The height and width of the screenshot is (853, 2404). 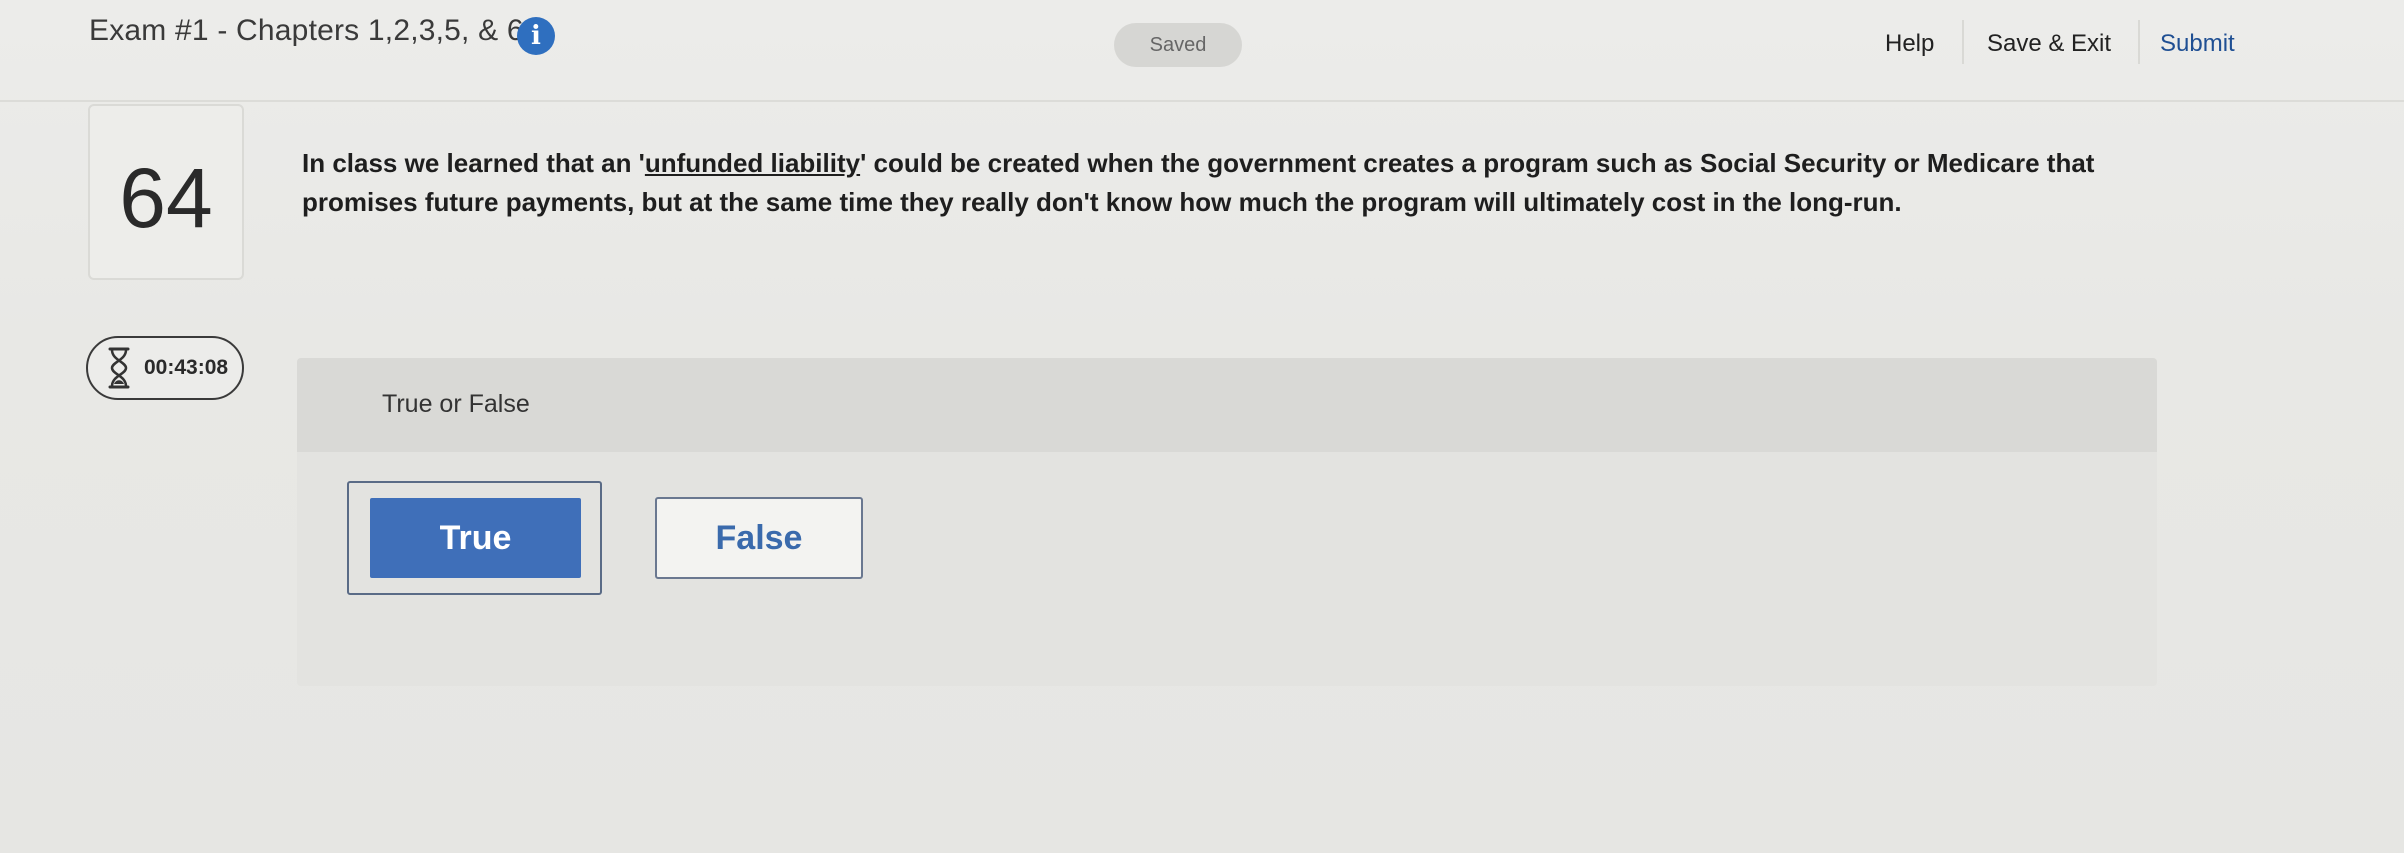 What do you see at coordinates (119, 368) in the screenshot?
I see `hourglass-icon` at bounding box center [119, 368].